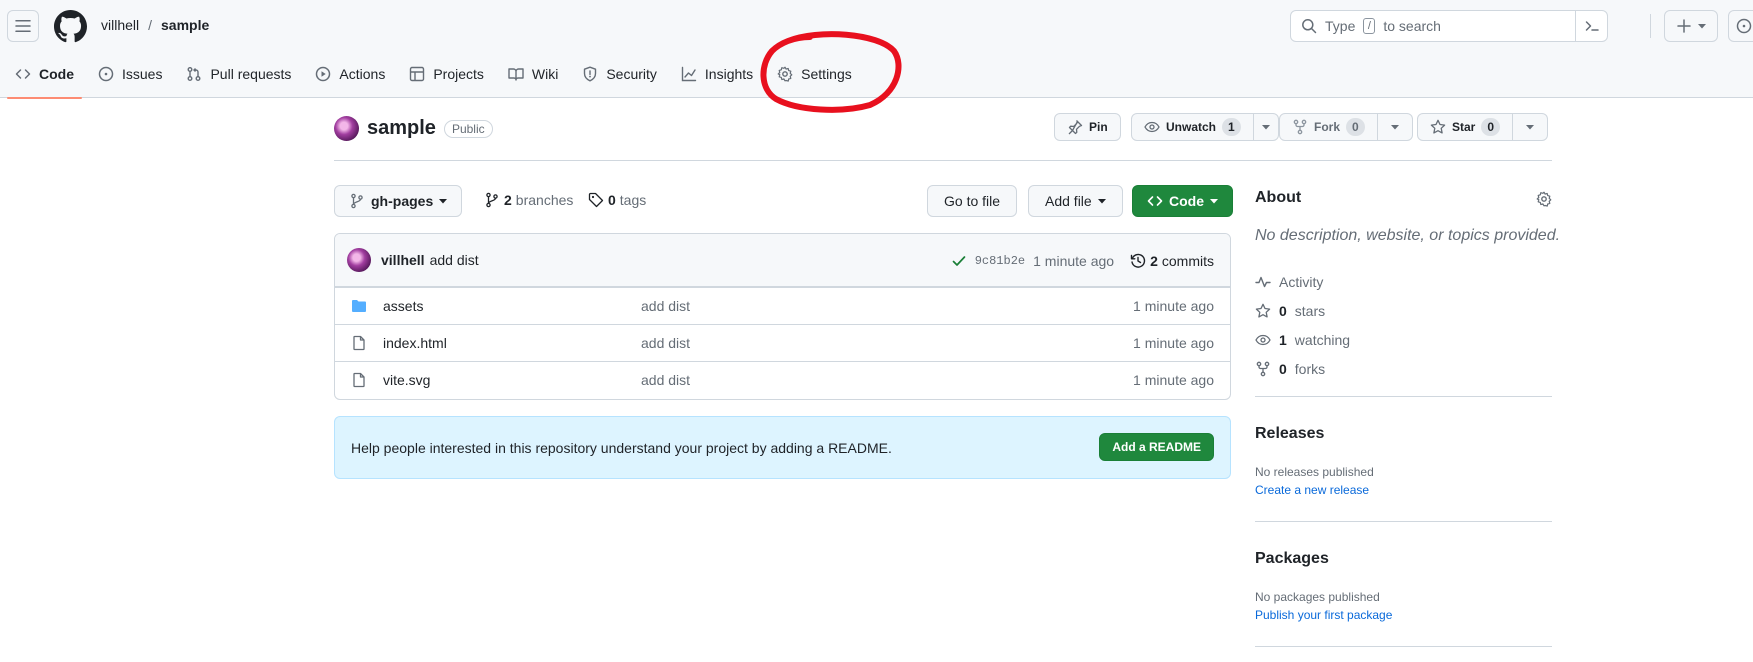 The width and height of the screenshot is (1753, 662). I want to click on eye-icon, so click(1152, 127).